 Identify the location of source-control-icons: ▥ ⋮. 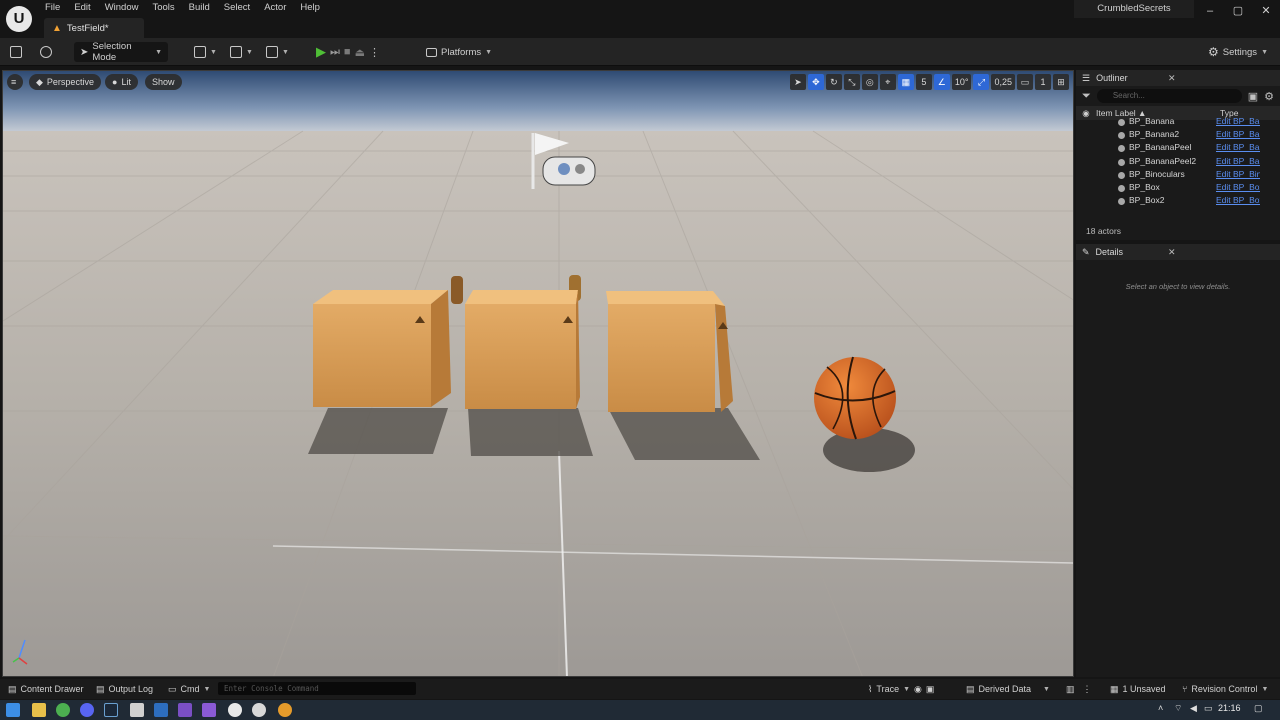
(1079, 689).